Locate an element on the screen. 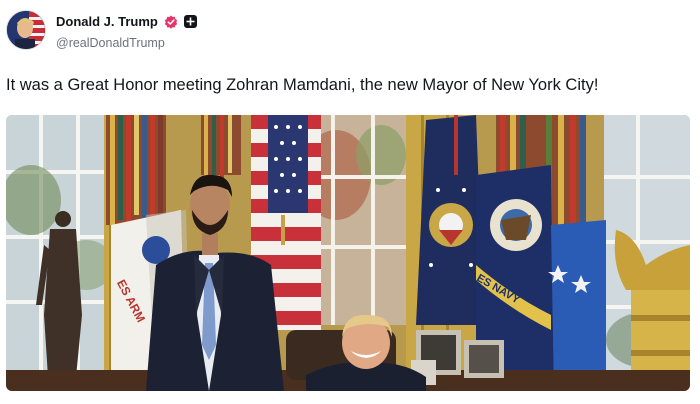 This screenshot has height=404, width=700. flag-streamers-left is located at coordinates (136, 171).